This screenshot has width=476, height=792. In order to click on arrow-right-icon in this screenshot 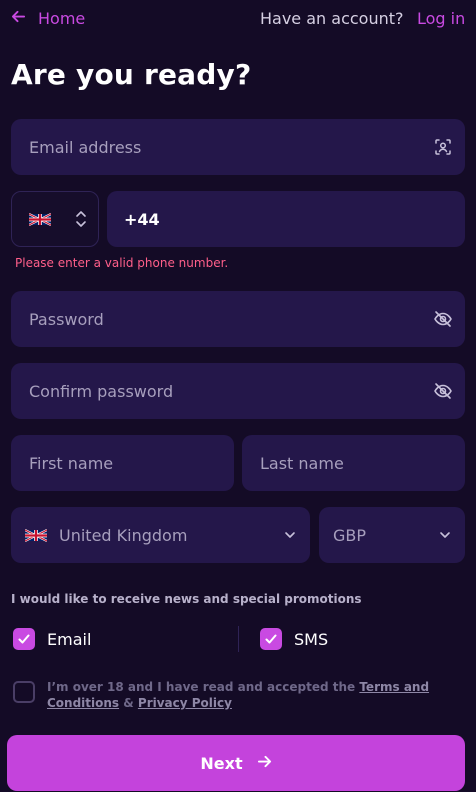, I will do `click(264, 763)`.